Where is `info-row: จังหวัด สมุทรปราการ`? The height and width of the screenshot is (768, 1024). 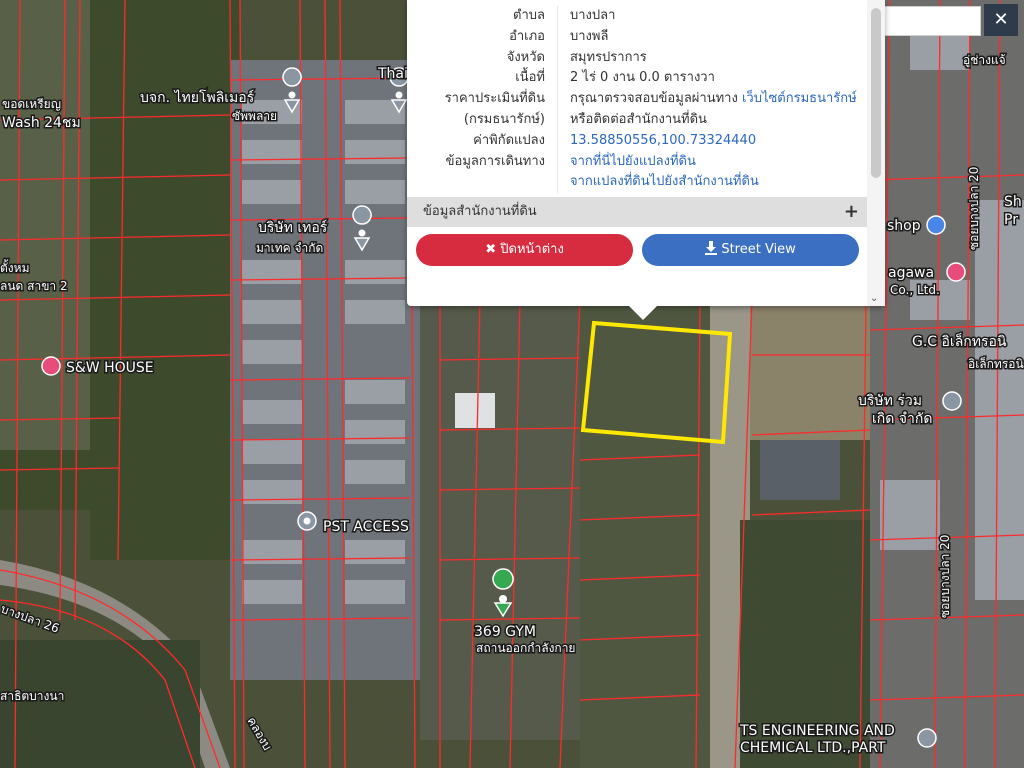 info-row: จังหวัด สมุทรปราการ is located at coordinates (637, 58).